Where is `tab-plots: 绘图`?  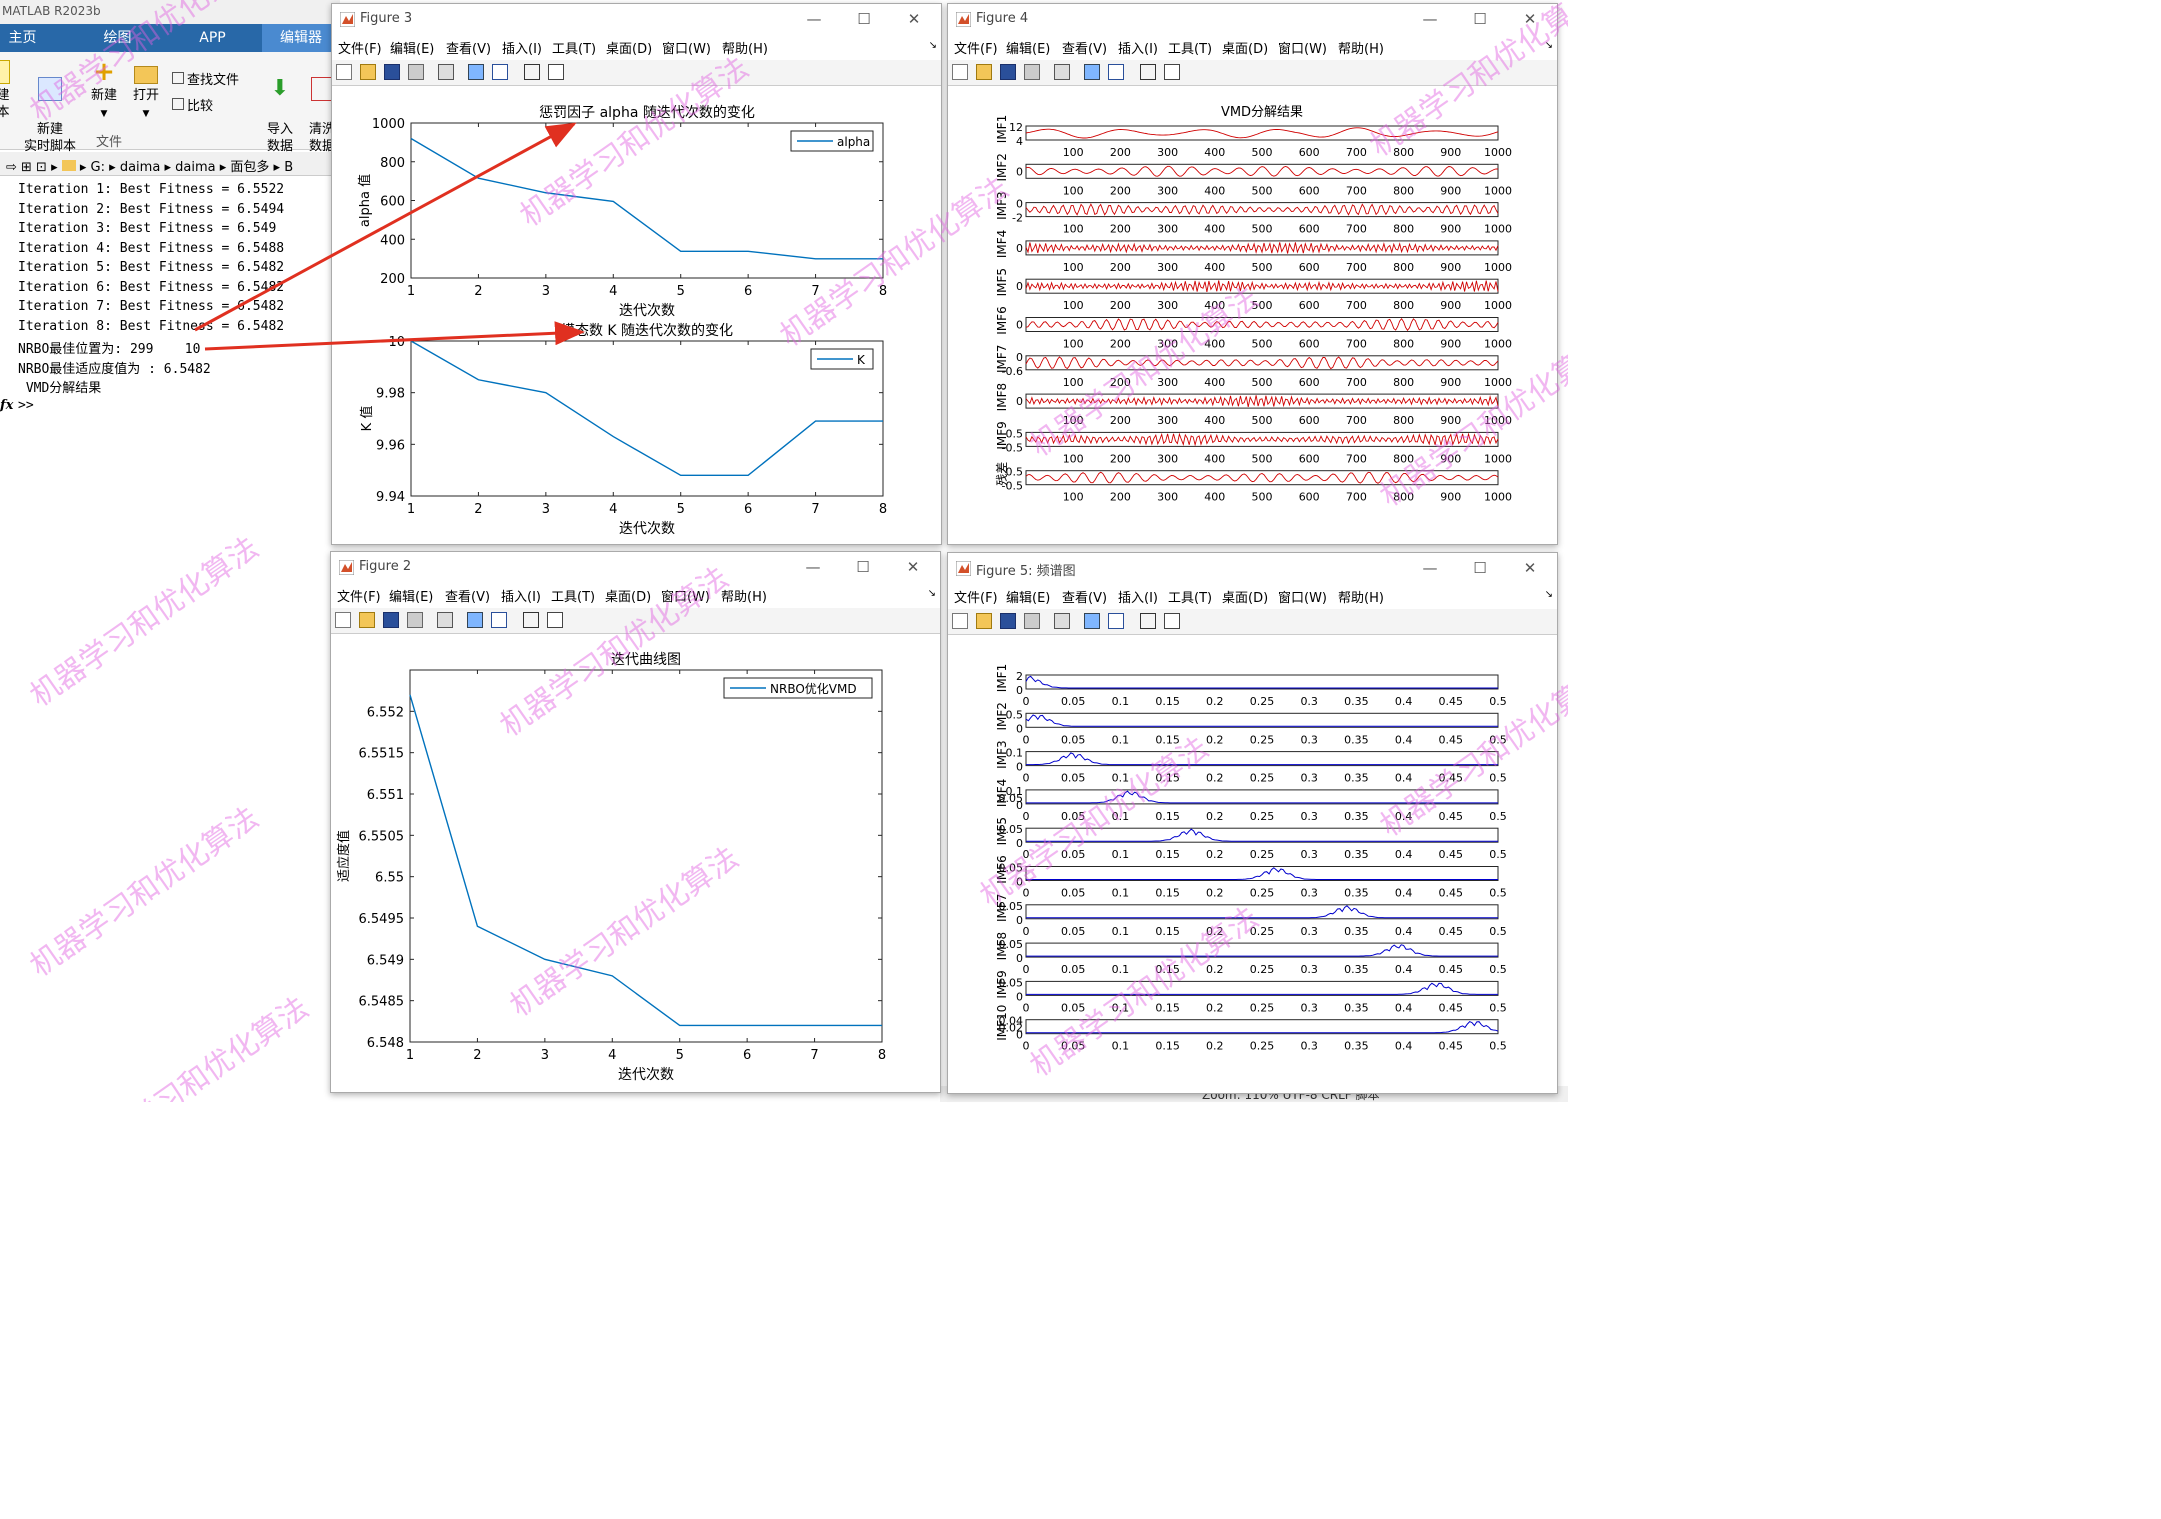
tab-plots: 绘图 is located at coordinates (117, 38).